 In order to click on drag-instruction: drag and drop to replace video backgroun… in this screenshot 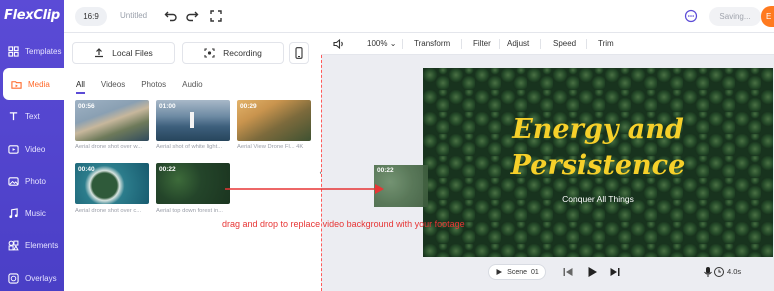, I will do `click(343, 224)`.